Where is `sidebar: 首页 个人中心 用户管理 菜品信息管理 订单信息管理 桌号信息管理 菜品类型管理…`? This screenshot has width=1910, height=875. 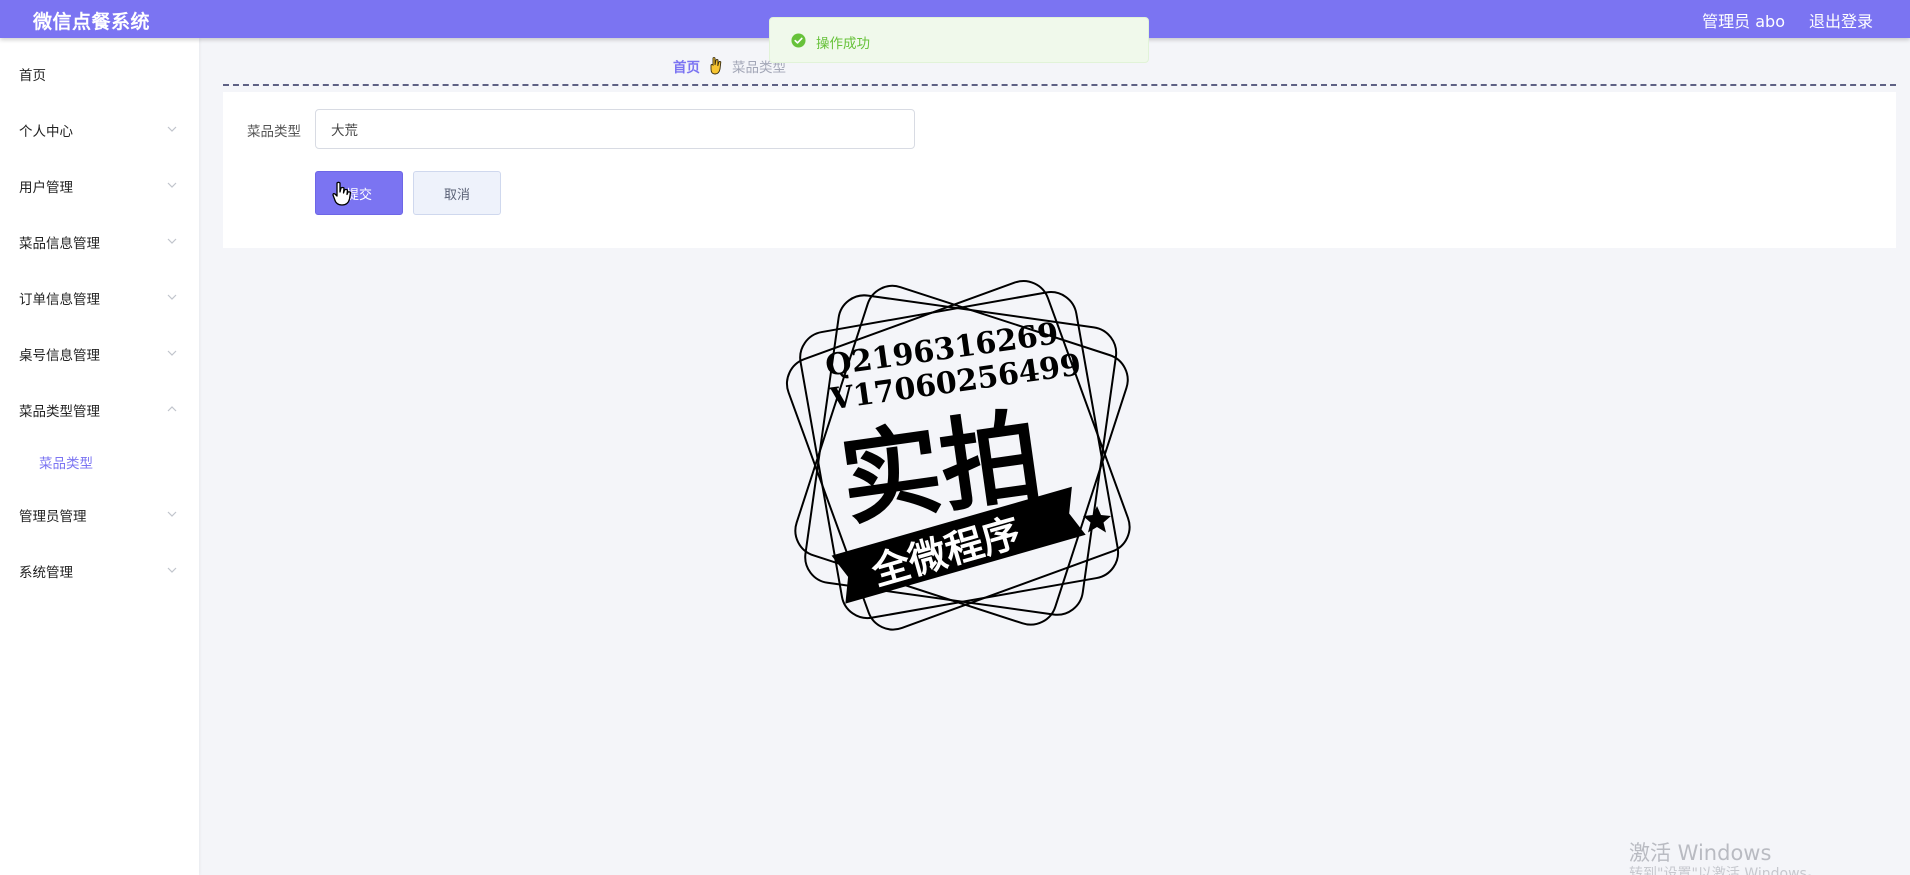
sidebar: 首页 个人中心 用户管理 菜品信息管理 订单信息管理 桌号信息管理 菜品类型管理… is located at coordinates (99, 456).